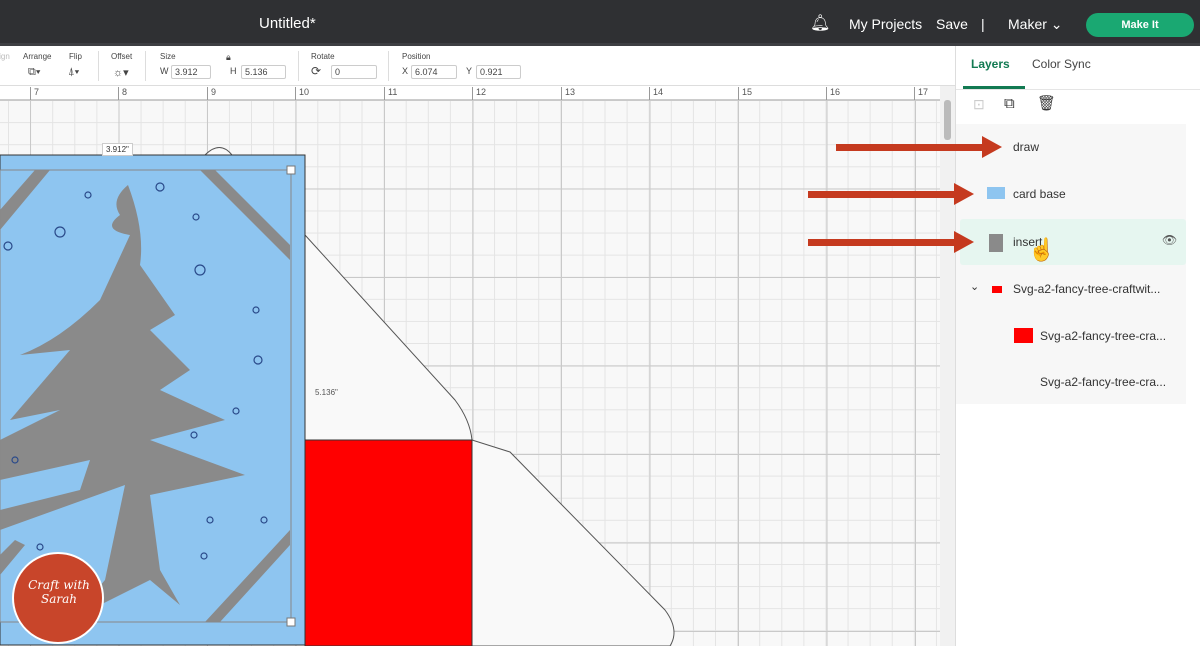 The image size is (1200, 646). Describe the element at coordinates (1061, 64) in the screenshot. I see `tab-color-sync: Color Sync` at that location.